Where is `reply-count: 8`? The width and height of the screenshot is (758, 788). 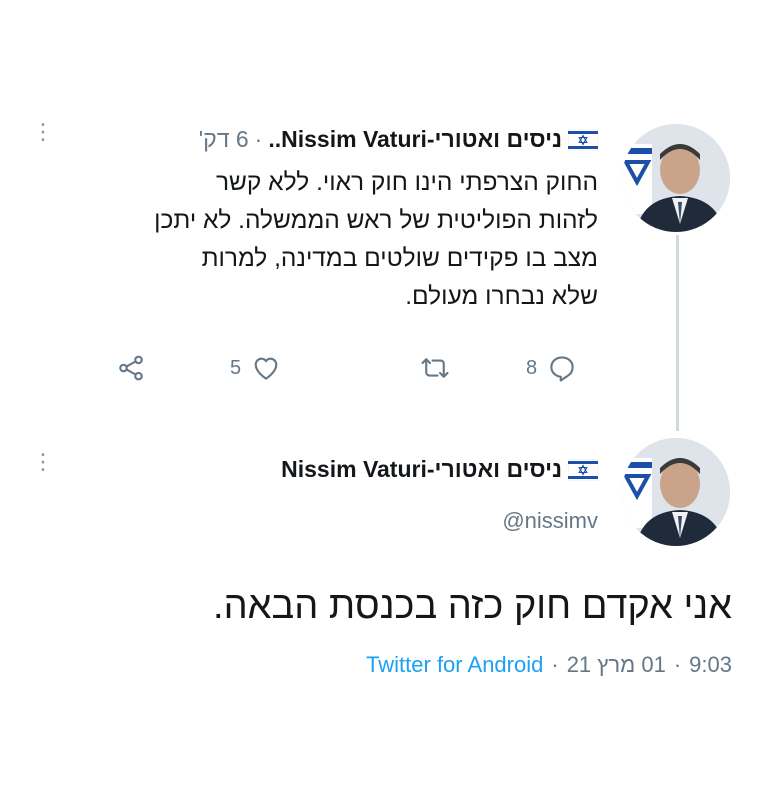 reply-count: 8 is located at coordinates (532, 367).